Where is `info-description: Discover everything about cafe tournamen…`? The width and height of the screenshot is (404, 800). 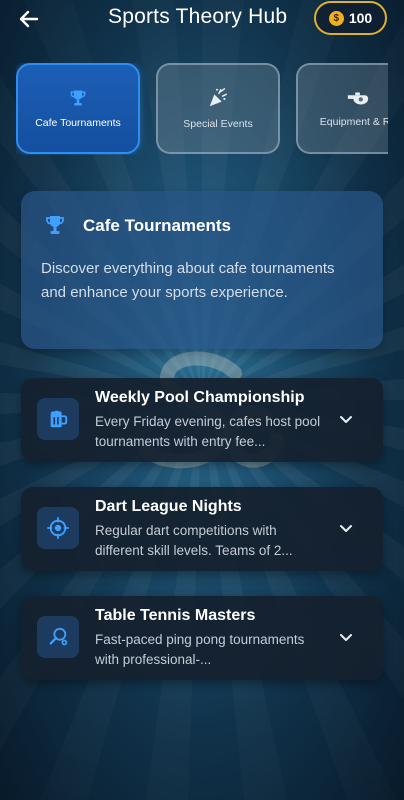
info-description: Discover everything about cafe tournamen… is located at coordinates (188, 280).